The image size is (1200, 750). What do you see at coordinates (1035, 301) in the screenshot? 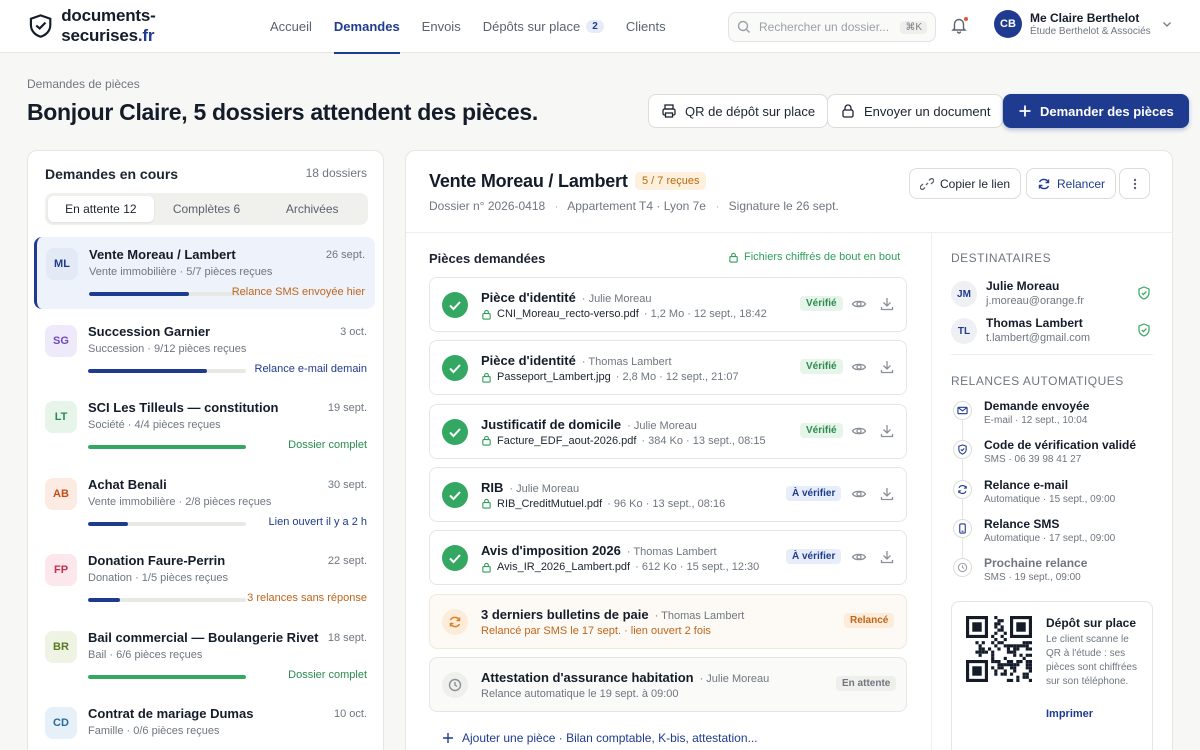
I see `recipient-email: j.moreau@orange.fr` at bounding box center [1035, 301].